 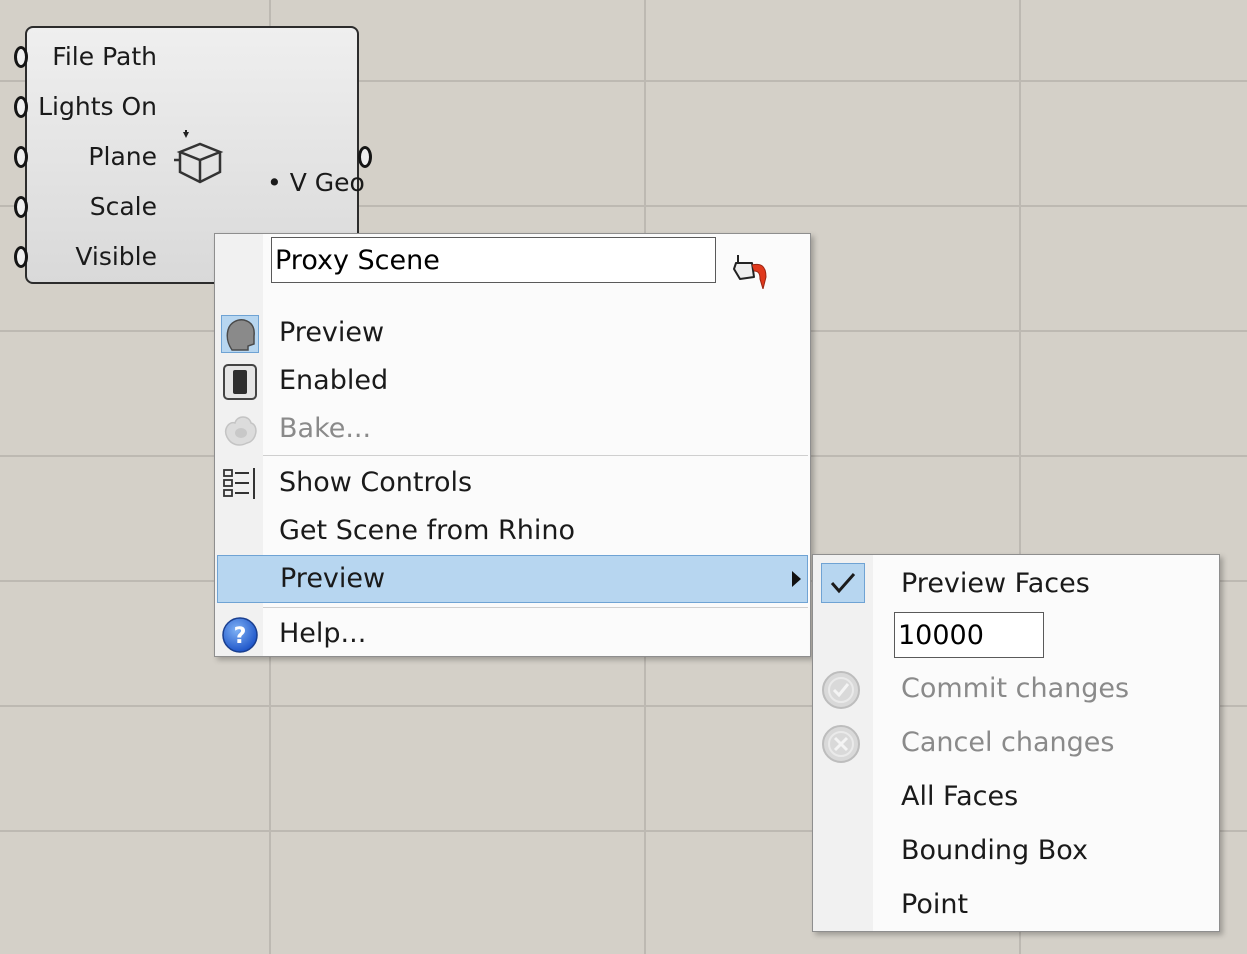 I want to click on submenu-item-cancel-changes: Cancel changes, so click(x=1016, y=743).